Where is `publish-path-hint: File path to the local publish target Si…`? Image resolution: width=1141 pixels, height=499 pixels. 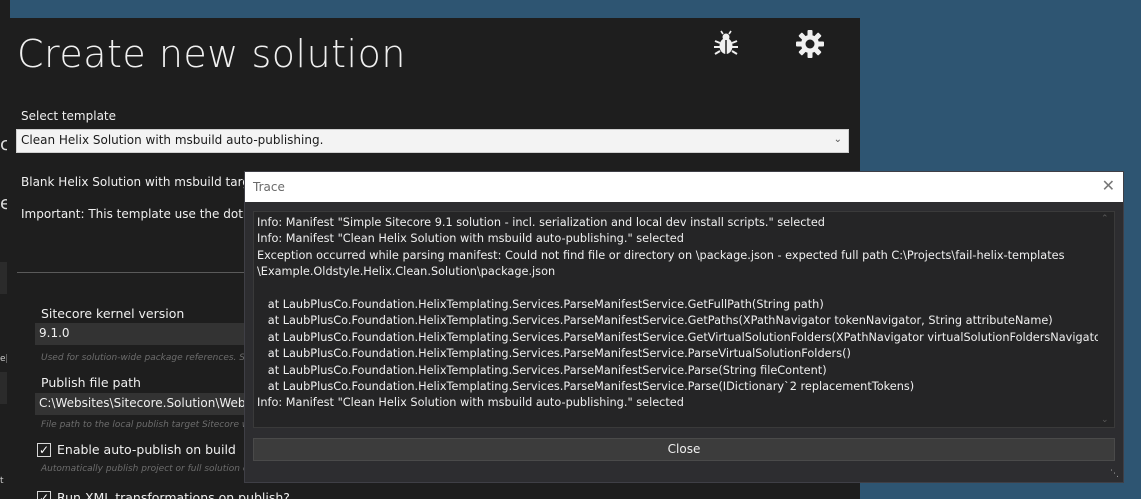 publish-path-hint: File path to the local publish target Si… is located at coordinates (145, 425).